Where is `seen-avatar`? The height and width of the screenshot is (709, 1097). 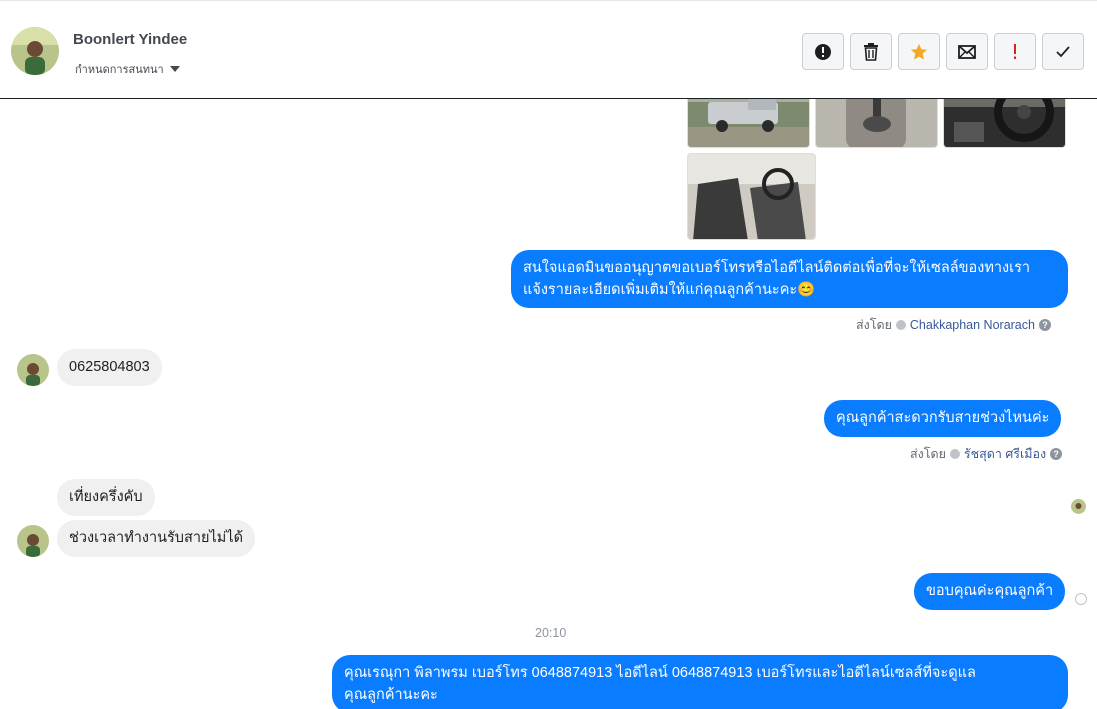 seen-avatar is located at coordinates (1078, 506).